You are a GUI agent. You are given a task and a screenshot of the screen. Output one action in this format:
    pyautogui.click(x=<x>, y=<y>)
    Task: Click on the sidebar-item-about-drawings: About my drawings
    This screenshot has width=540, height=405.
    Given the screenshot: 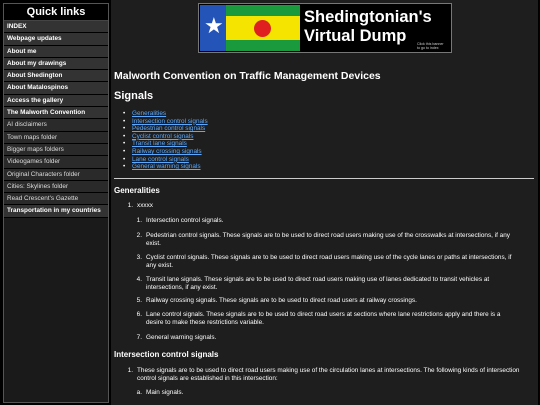 What is the action you would take?
    pyautogui.click(x=56, y=64)
    